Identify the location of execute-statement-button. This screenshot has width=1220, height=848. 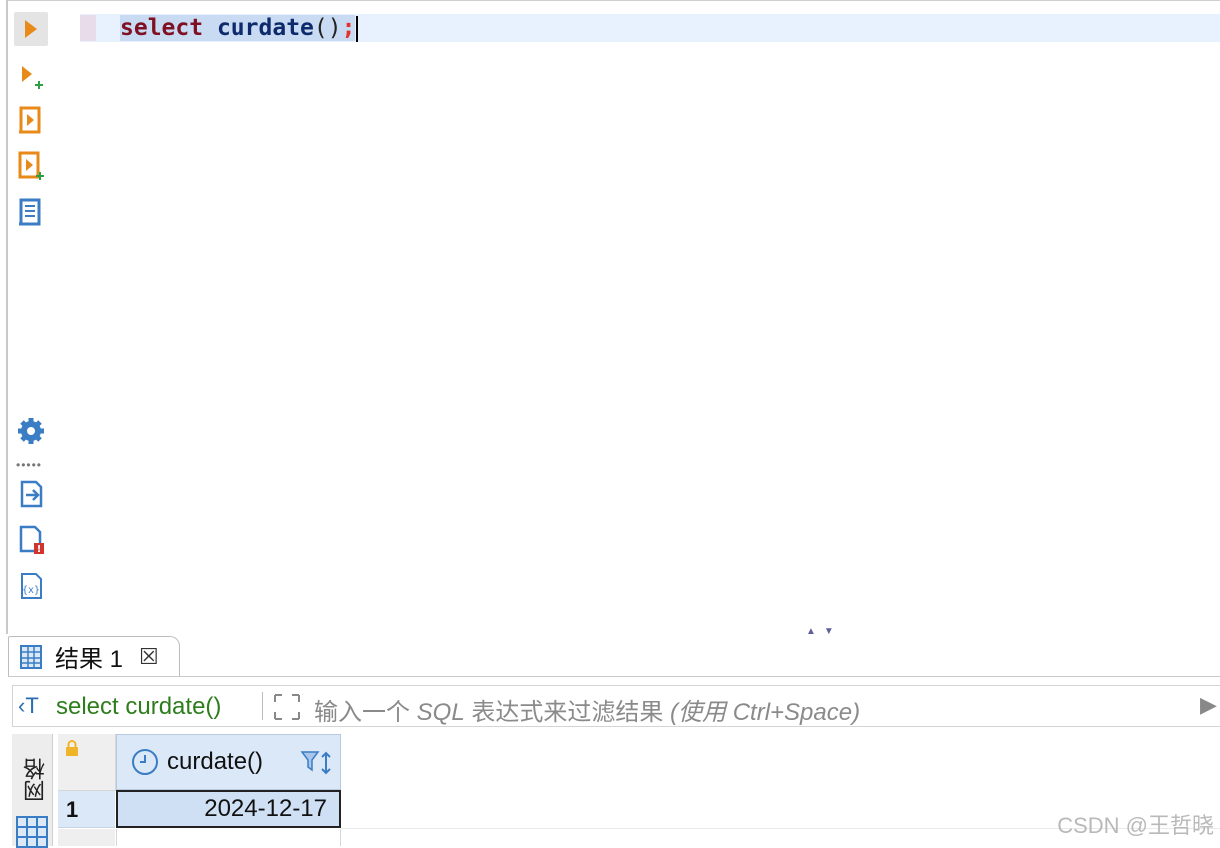
(31, 29).